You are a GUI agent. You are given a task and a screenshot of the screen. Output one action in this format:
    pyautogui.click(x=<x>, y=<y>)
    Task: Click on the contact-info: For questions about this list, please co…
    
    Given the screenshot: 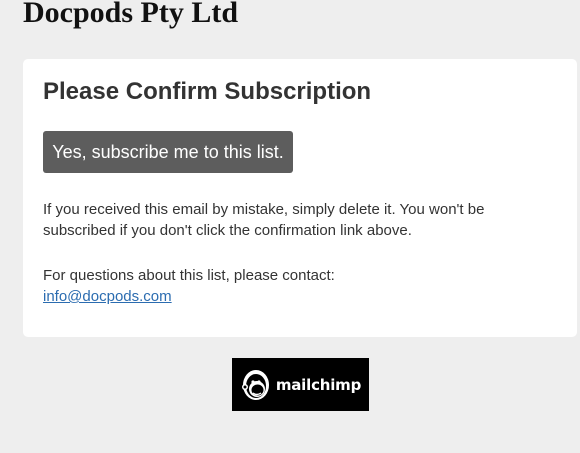 What is the action you would take?
    pyautogui.click(x=299, y=286)
    